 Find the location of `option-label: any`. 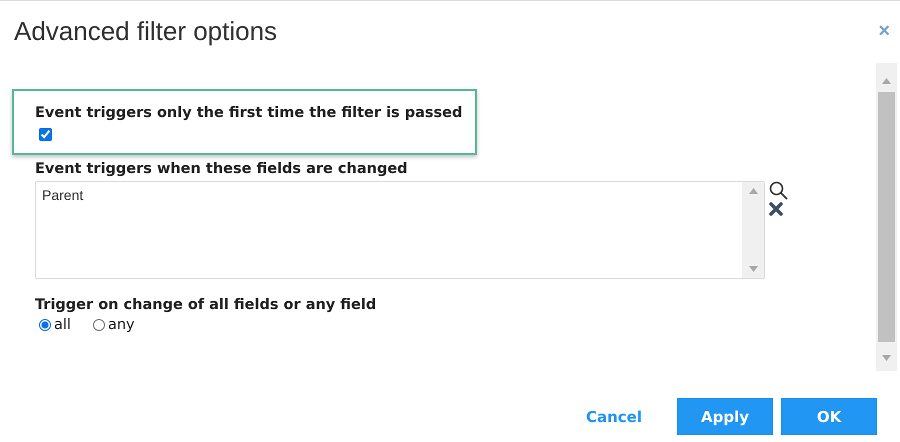

option-label: any is located at coordinates (121, 325).